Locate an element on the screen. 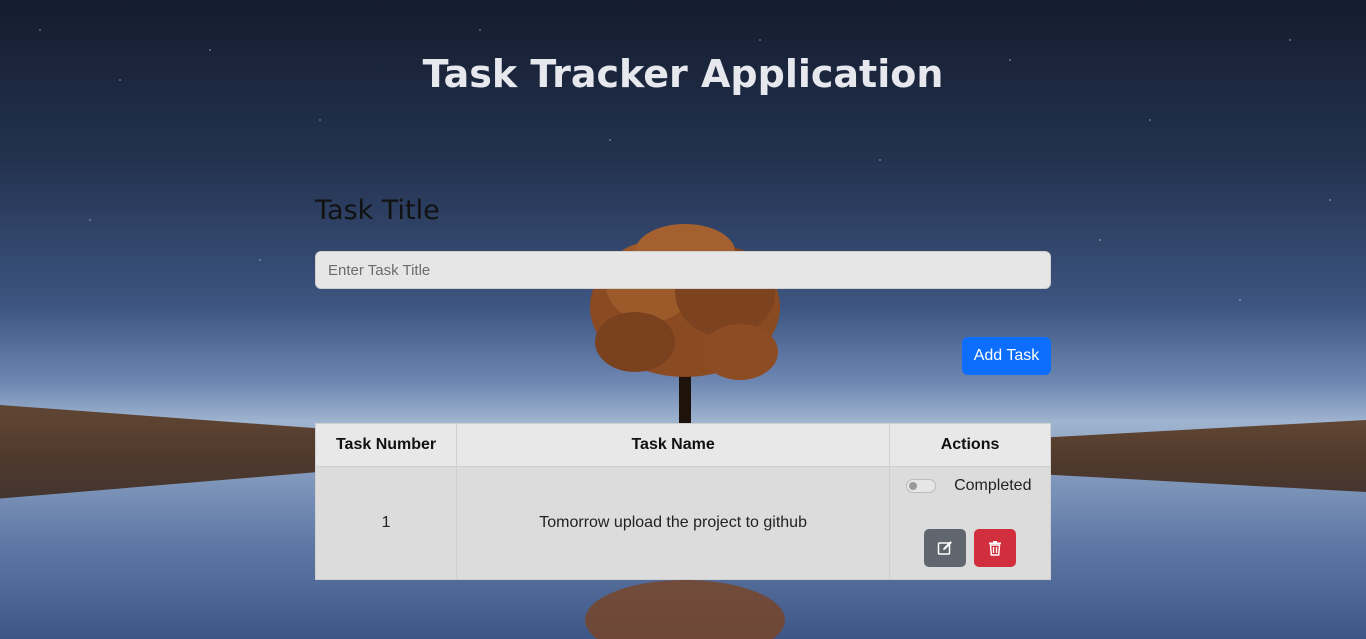 The image size is (1366, 639). completed-toggle-row: Completed is located at coordinates (968, 486).